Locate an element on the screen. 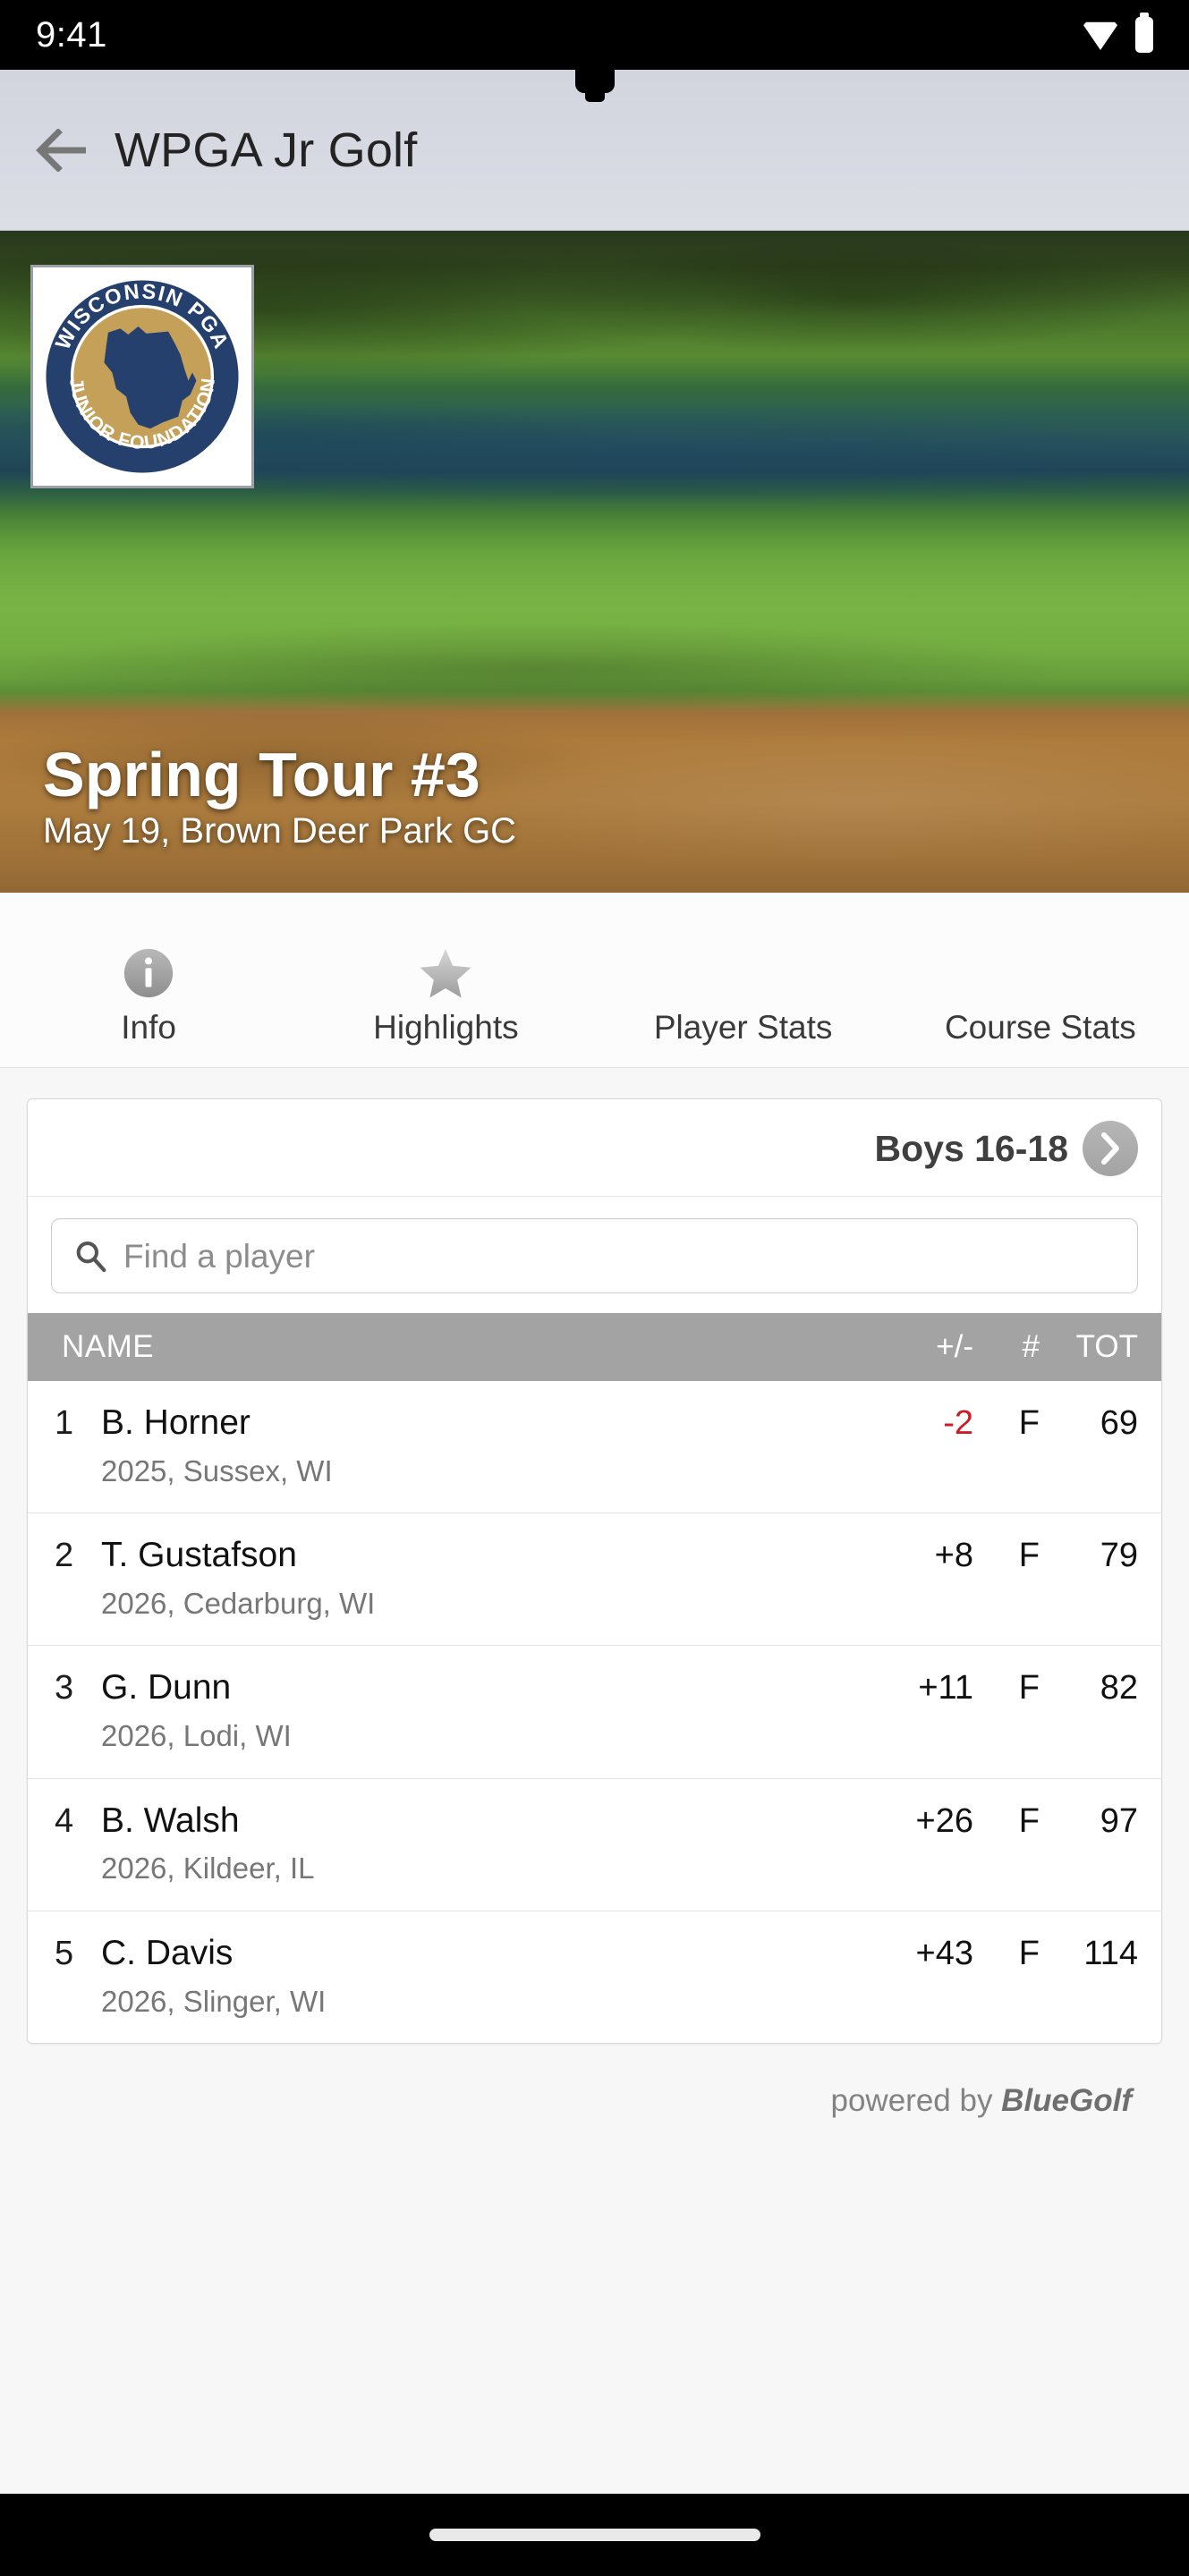 This screenshot has width=1189, height=2576. row-player-meta: 2025, Sussex, WI is located at coordinates (217, 1470).